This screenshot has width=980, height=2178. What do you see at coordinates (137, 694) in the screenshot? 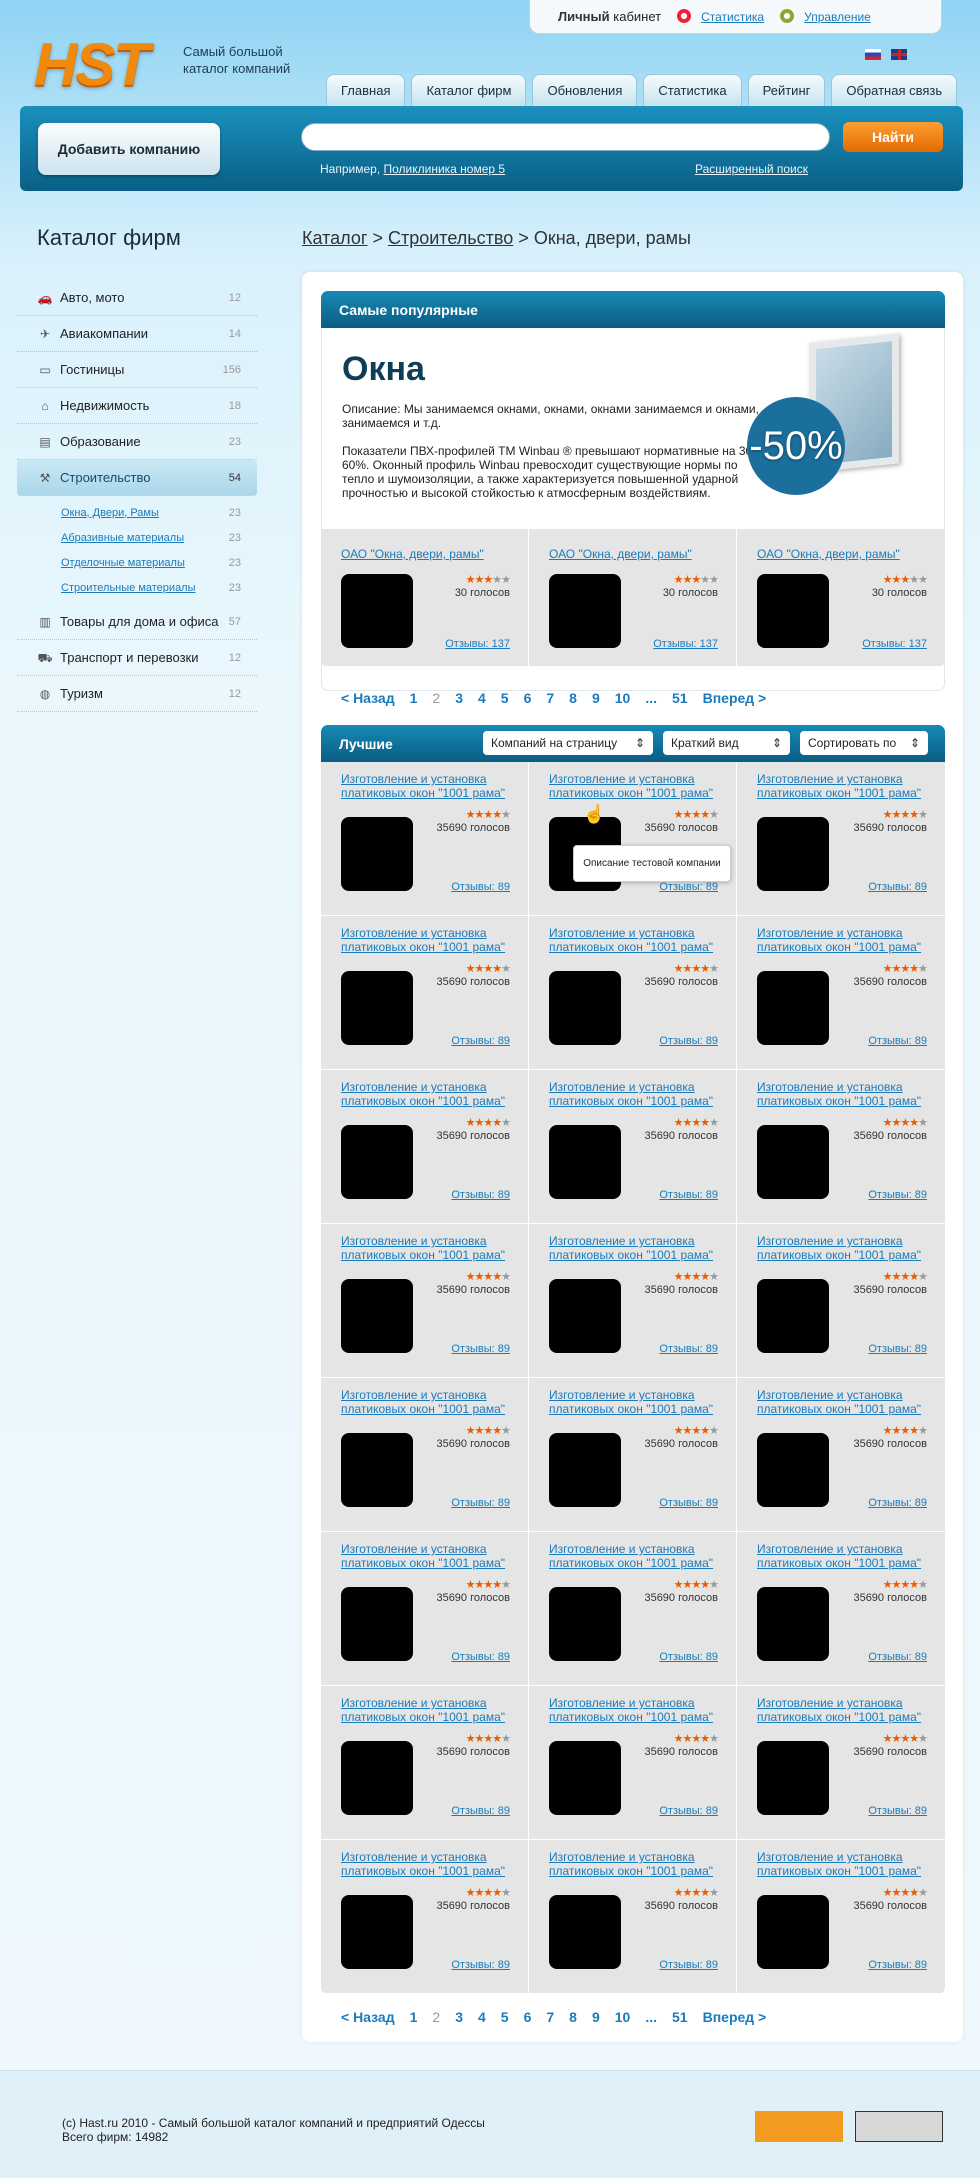
I see `category-item: ◍ Туризм 12` at bounding box center [137, 694].